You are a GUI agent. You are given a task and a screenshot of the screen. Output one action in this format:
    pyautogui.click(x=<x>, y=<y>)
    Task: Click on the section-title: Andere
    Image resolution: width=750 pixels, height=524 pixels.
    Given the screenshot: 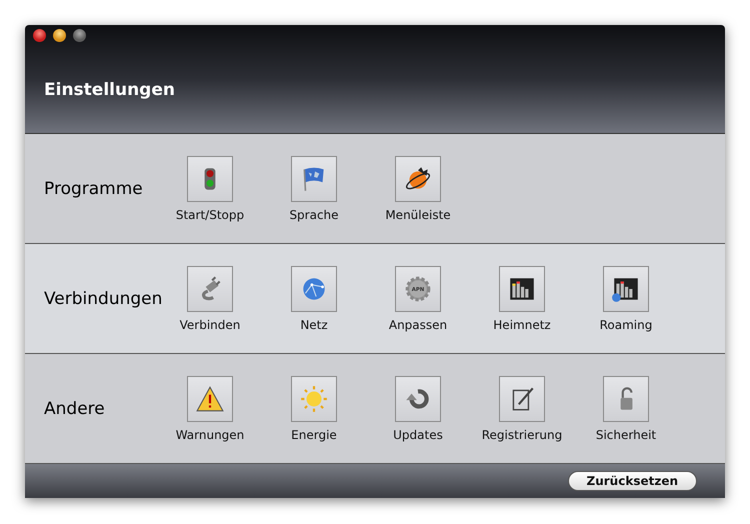 What is the action you would take?
    pyautogui.click(x=74, y=408)
    